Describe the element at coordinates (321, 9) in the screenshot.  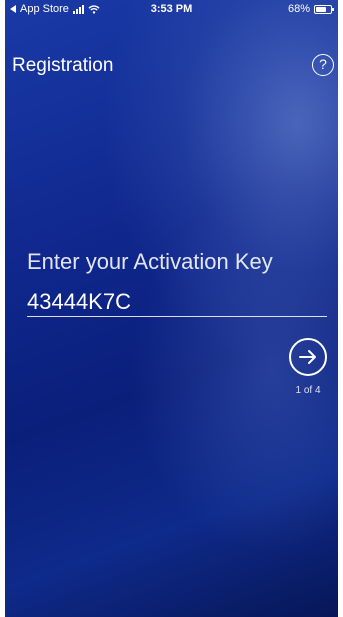
I see `battery-fill` at that location.